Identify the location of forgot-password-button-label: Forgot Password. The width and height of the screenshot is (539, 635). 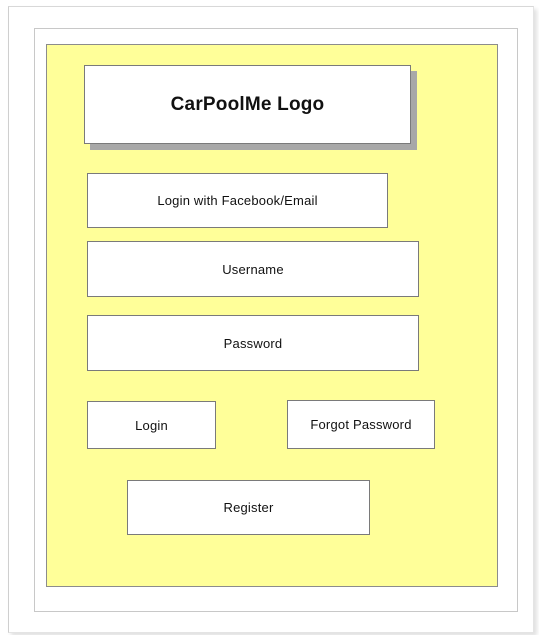
(361, 424).